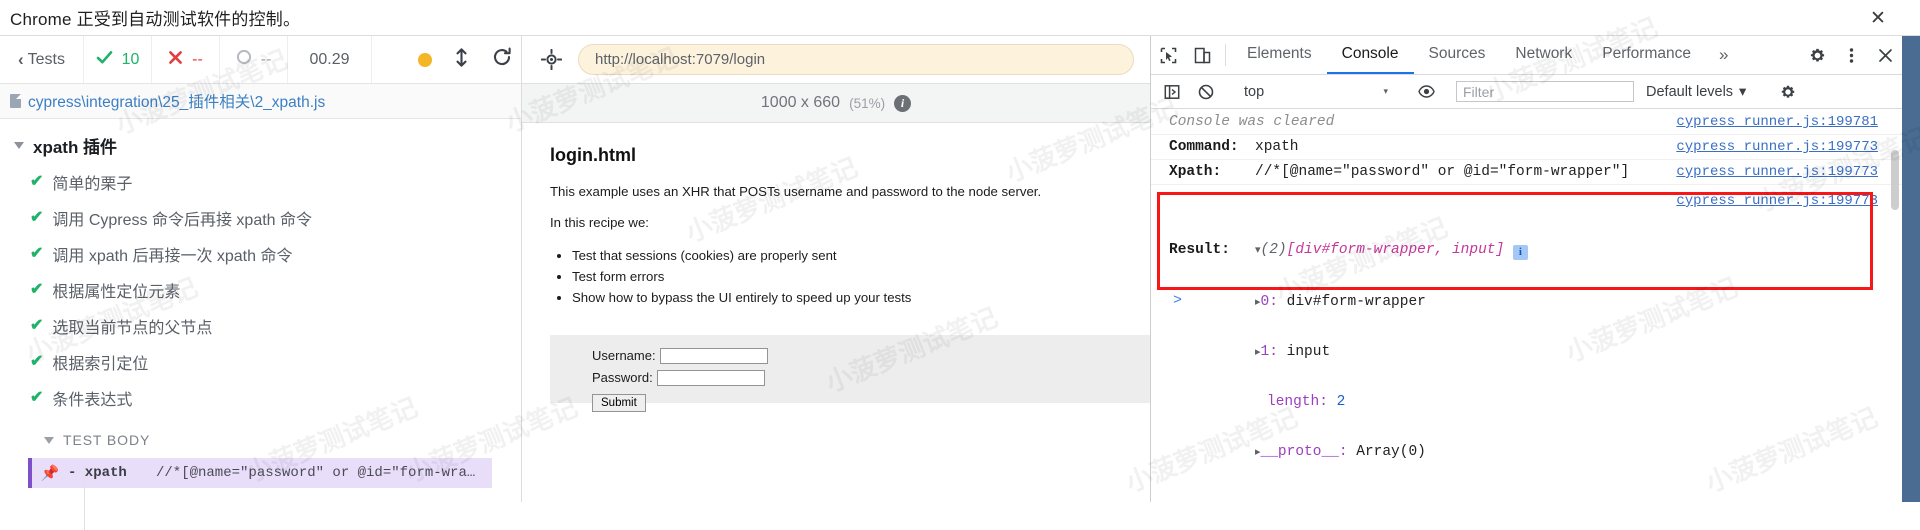  What do you see at coordinates (1535, 251) in the screenshot?
I see `result-header-line: Result: ▾(2)[div#form-wrapper, input] i` at bounding box center [1535, 251].